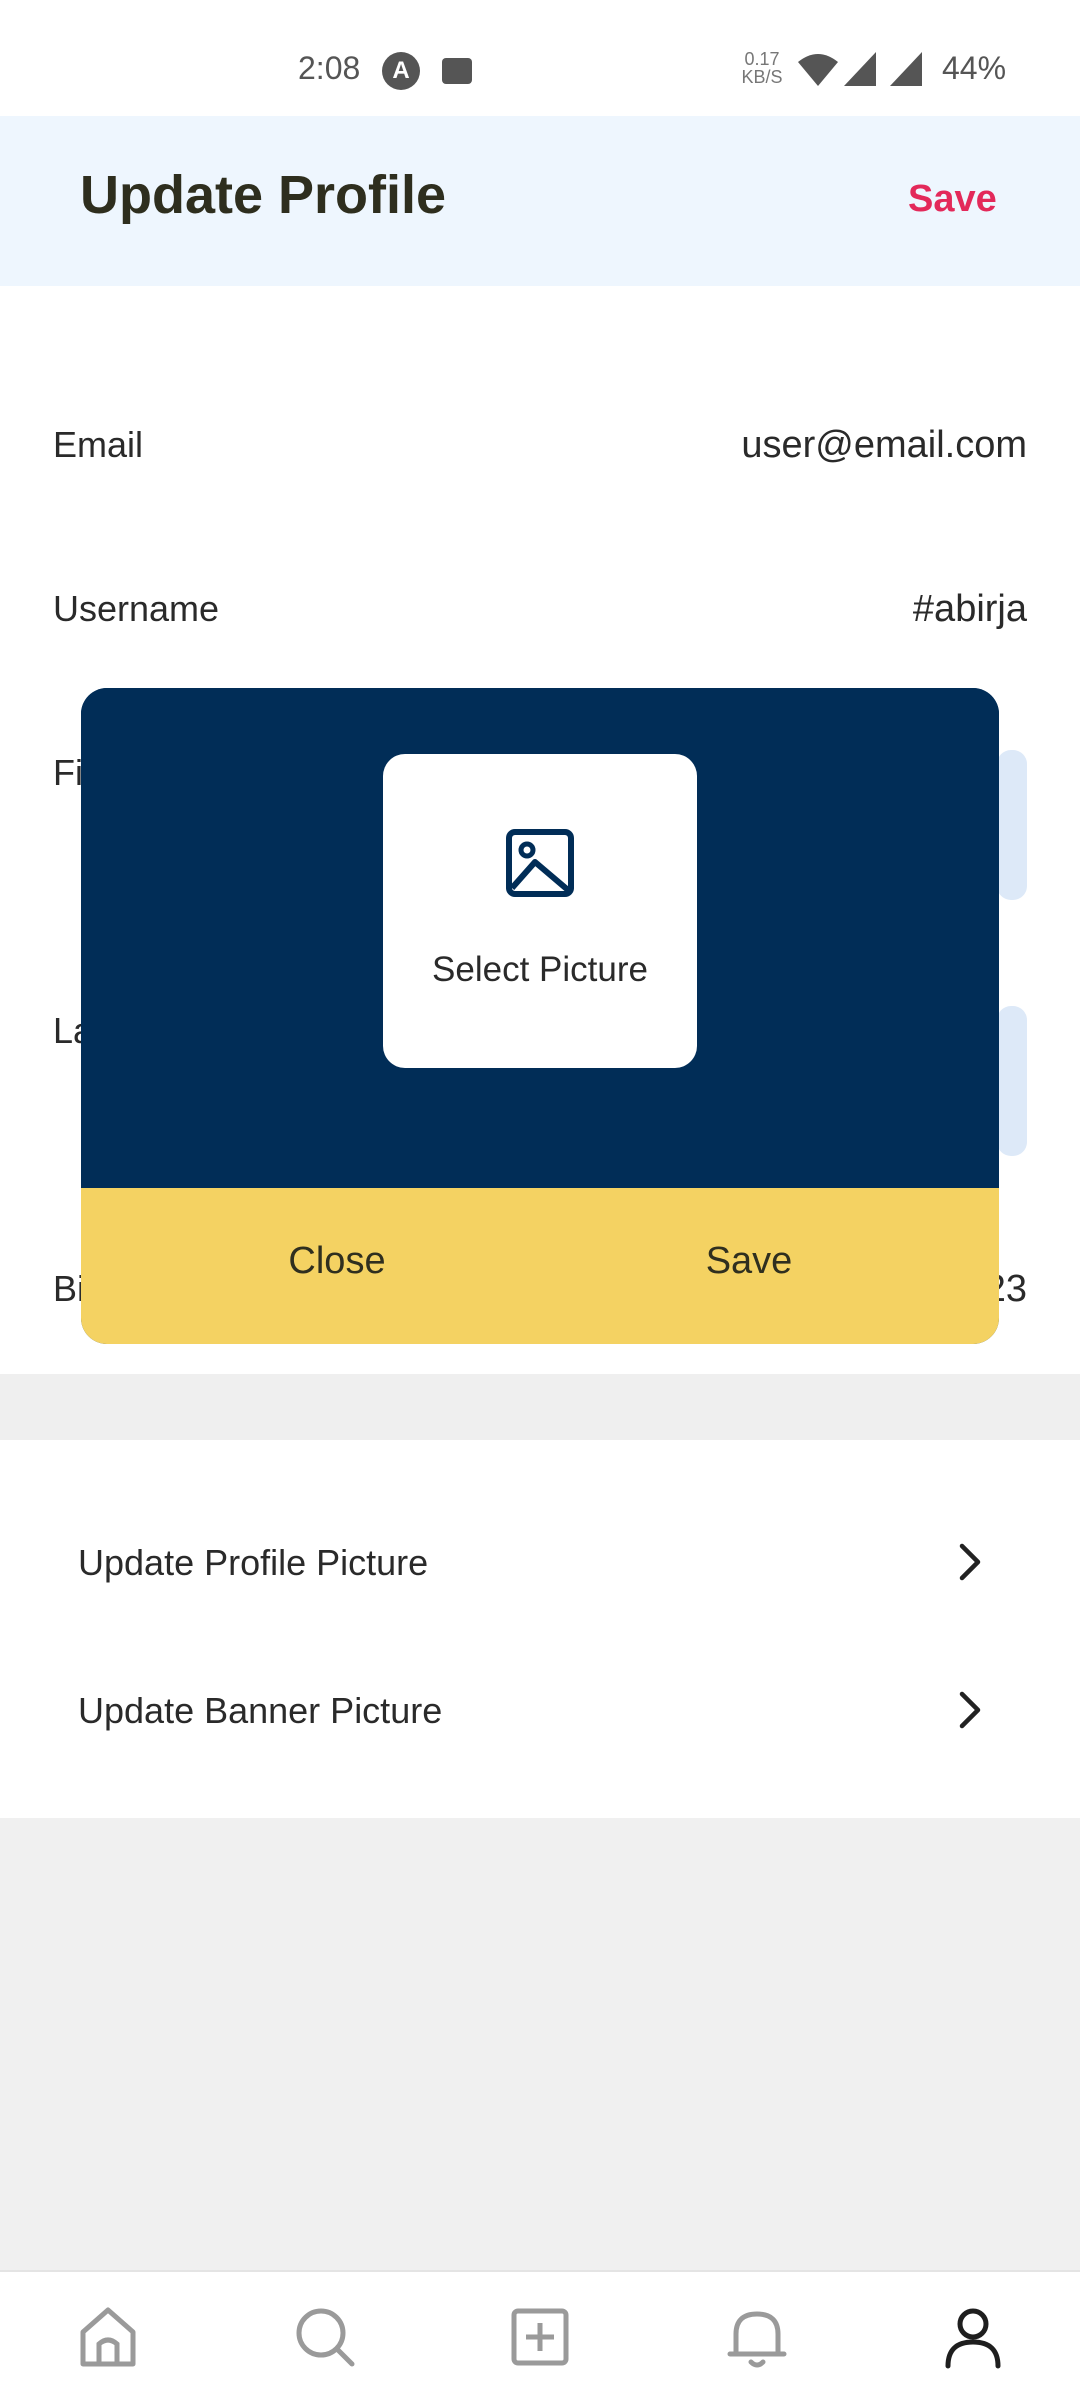 This screenshot has height=2402, width=1080. I want to click on search-icon, so click(325, 2337).